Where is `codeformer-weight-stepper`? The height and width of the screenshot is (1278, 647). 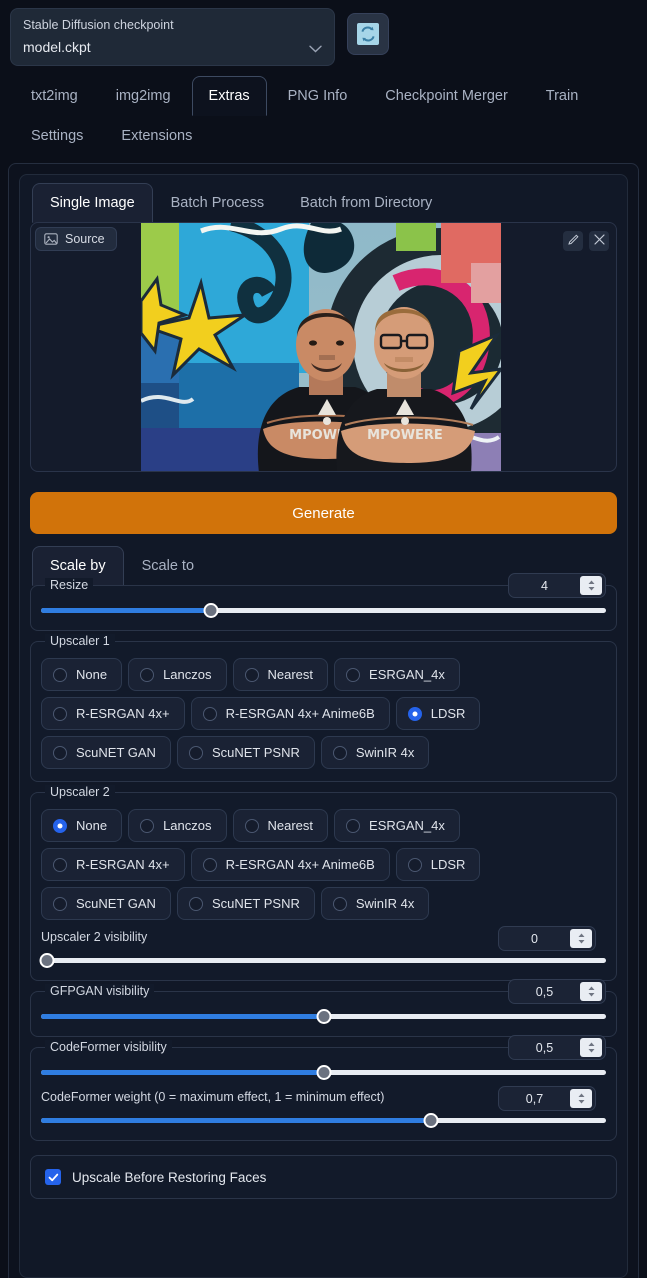 codeformer-weight-stepper is located at coordinates (581, 1098).